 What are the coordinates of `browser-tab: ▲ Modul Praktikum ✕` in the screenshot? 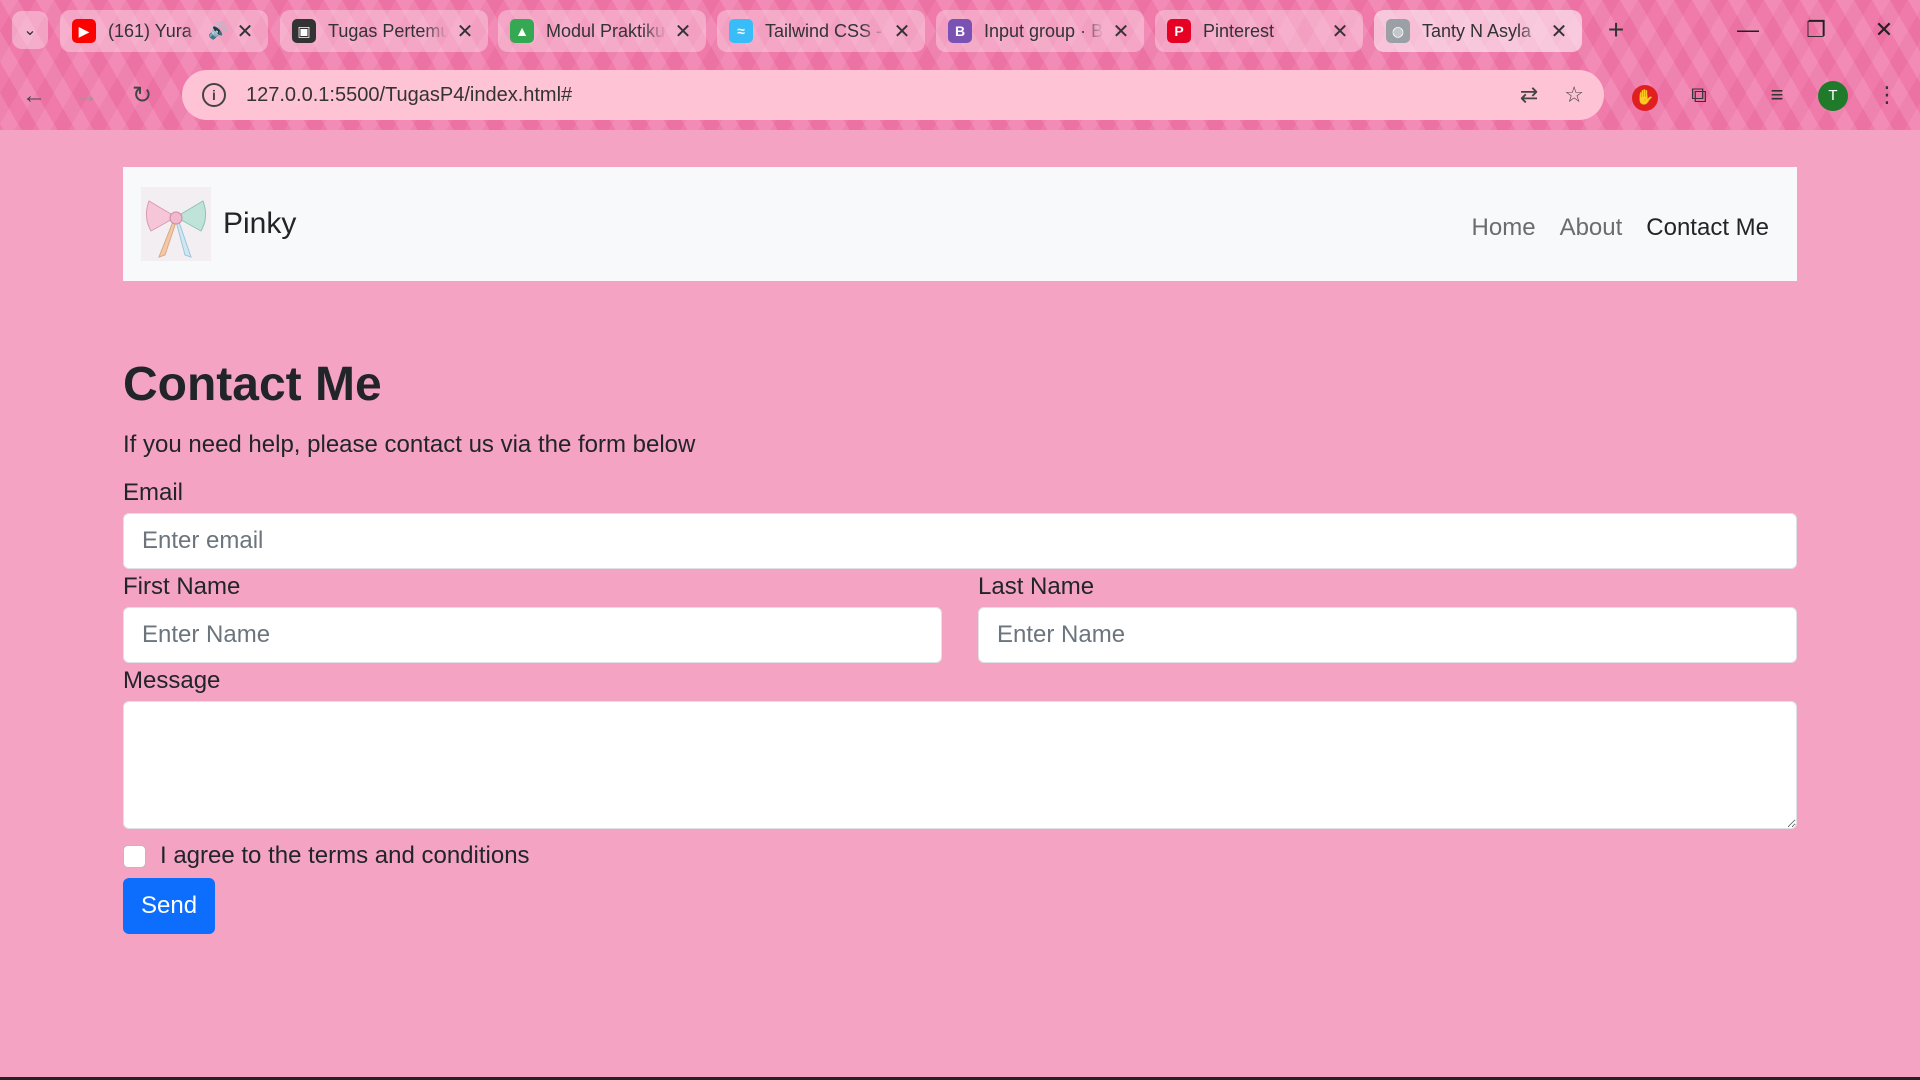 It's located at (602, 31).